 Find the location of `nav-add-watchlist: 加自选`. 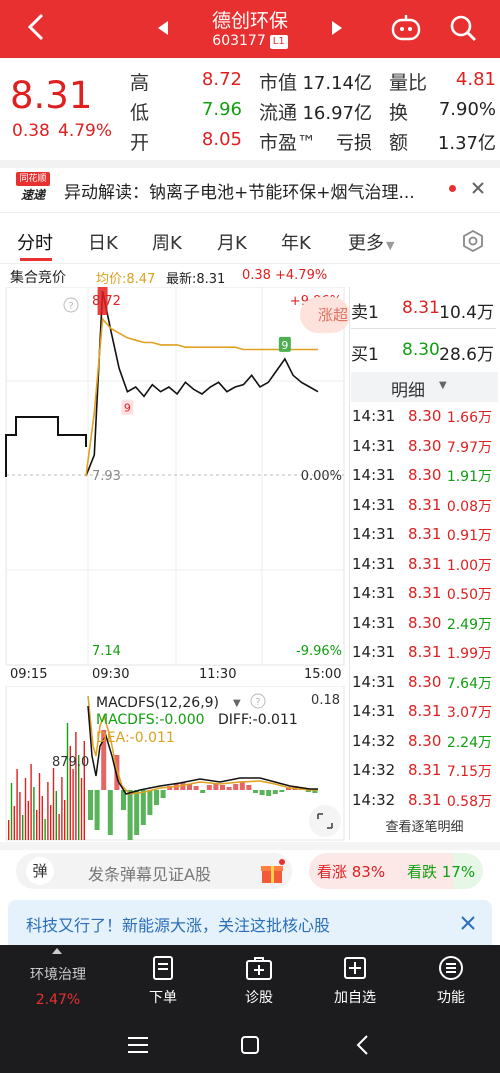

nav-add-watchlist: 加自选 is located at coordinates (355, 981).